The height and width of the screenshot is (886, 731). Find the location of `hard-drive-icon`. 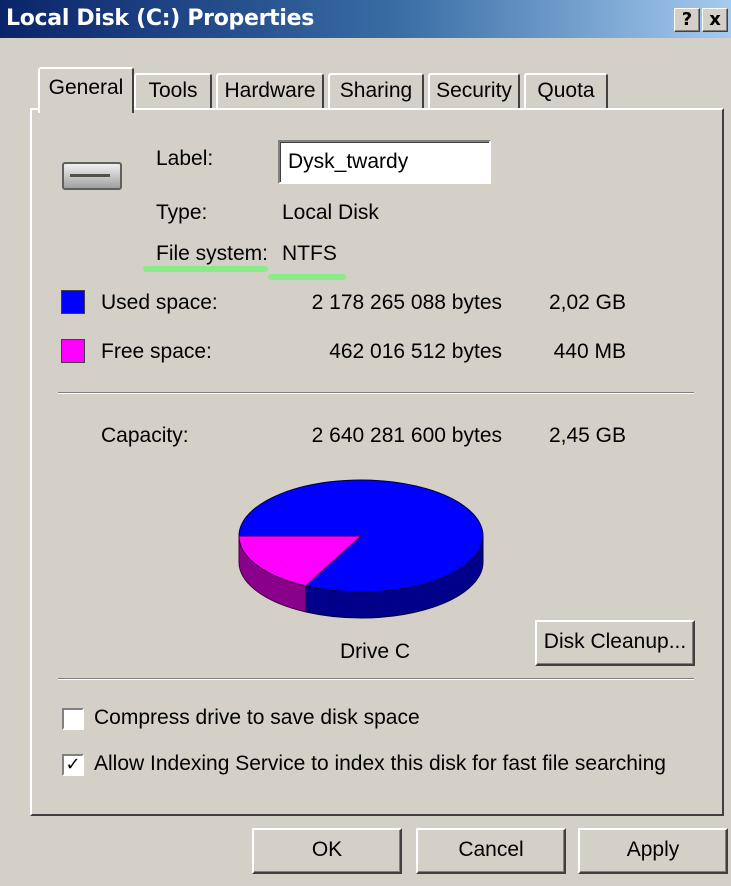

hard-drive-icon is located at coordinates (92, 176).